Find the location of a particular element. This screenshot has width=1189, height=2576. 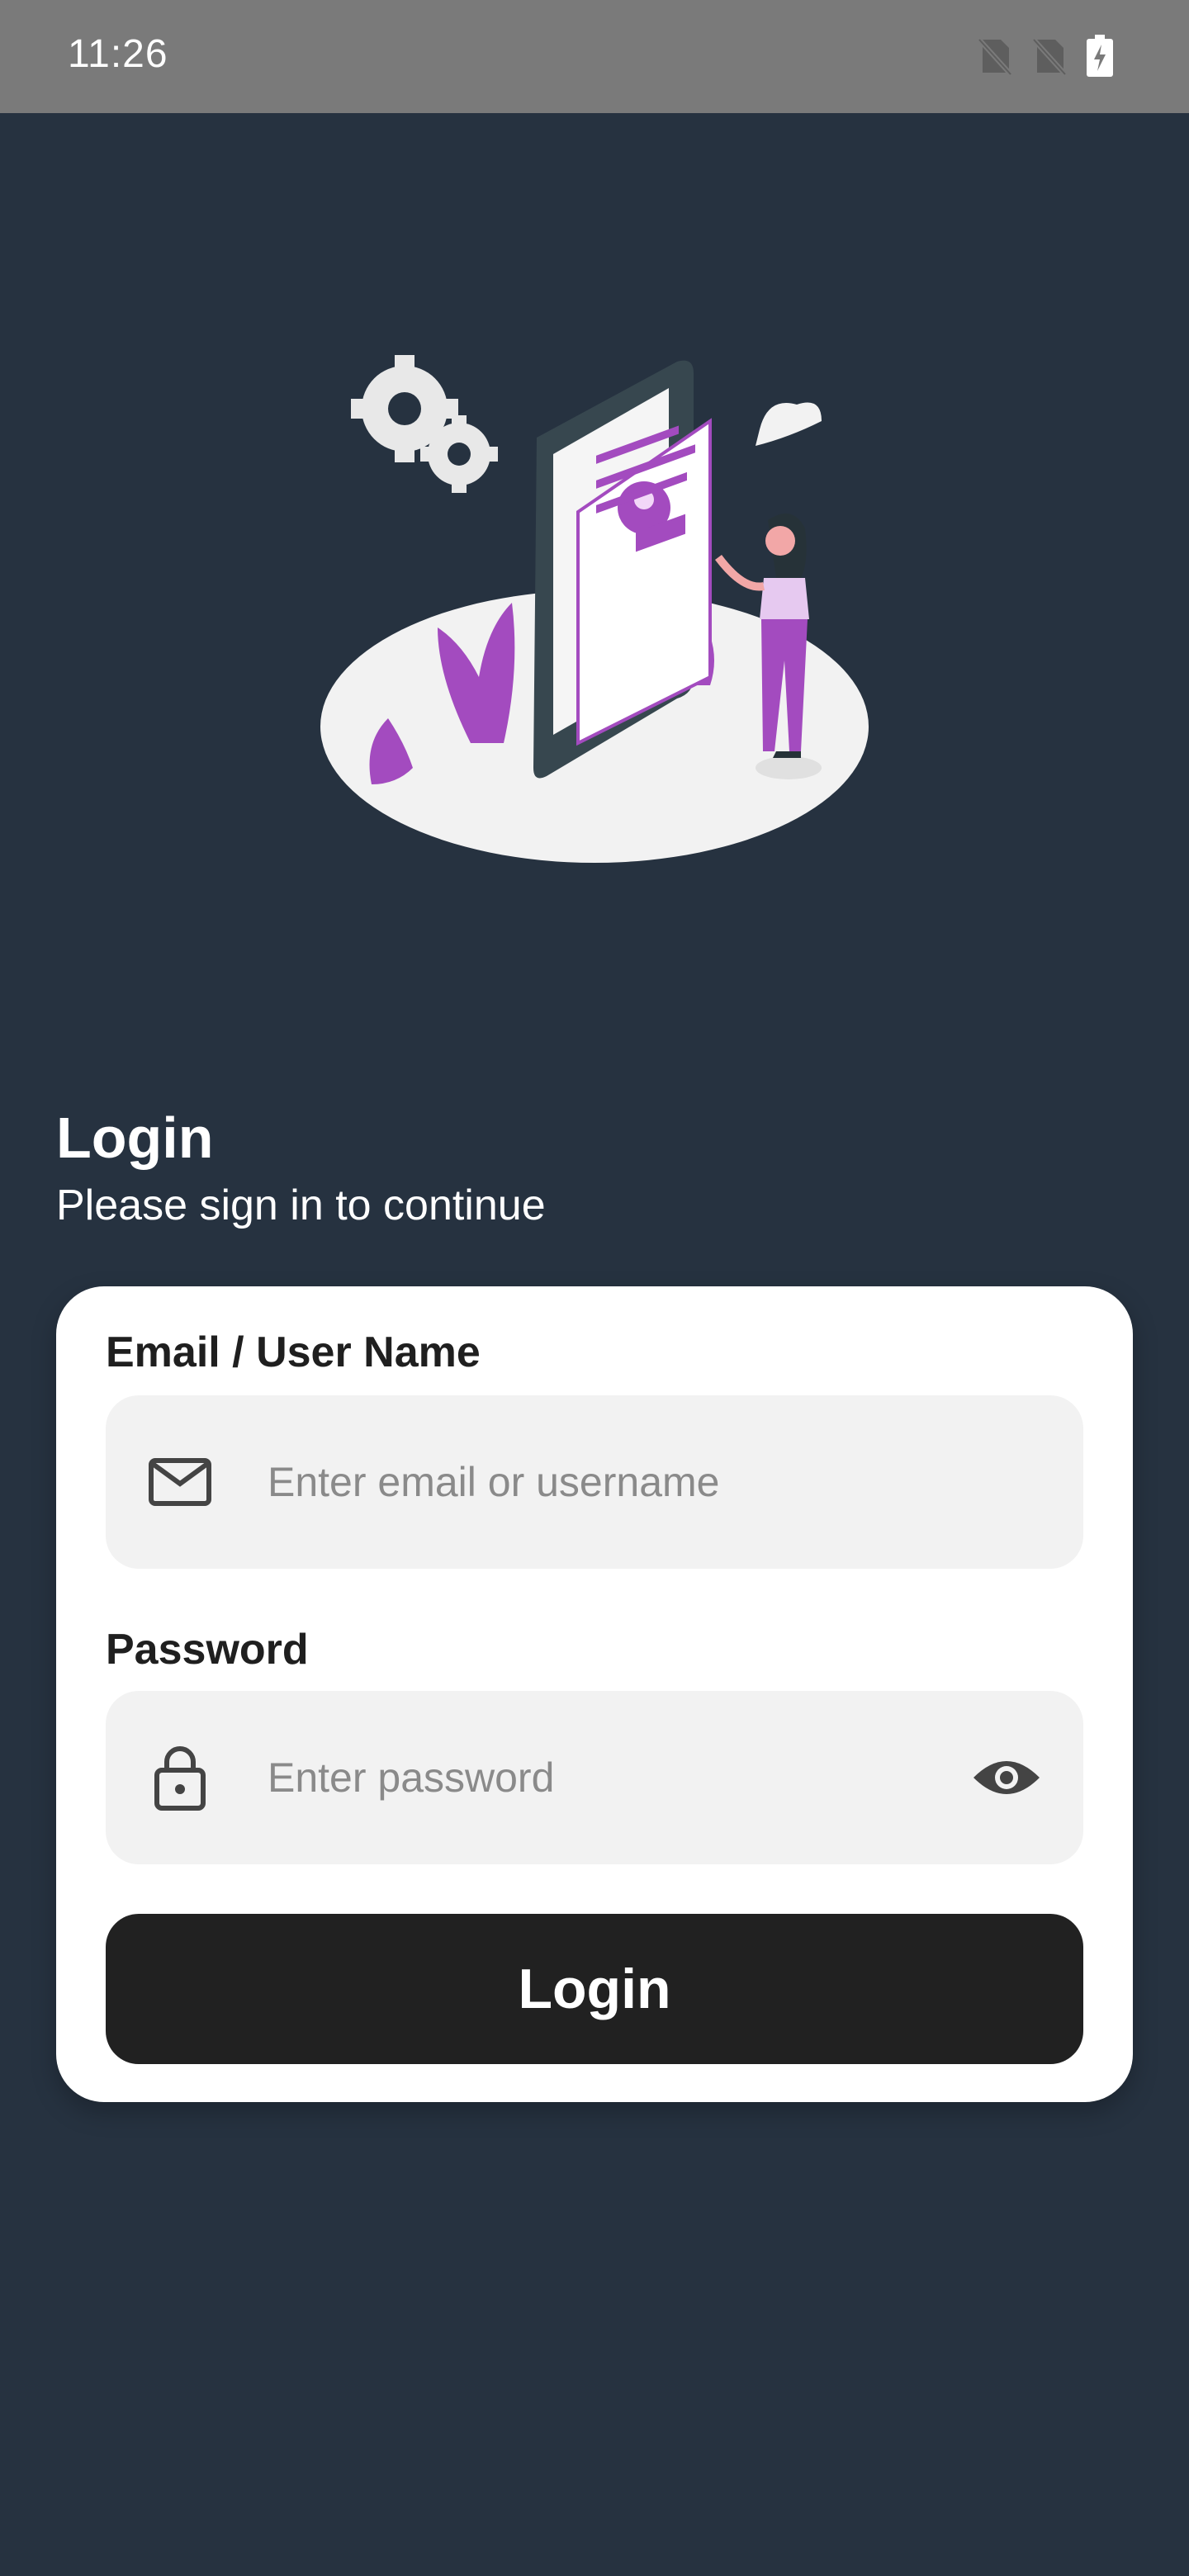

password-field is located at coordinates (594, 1777).